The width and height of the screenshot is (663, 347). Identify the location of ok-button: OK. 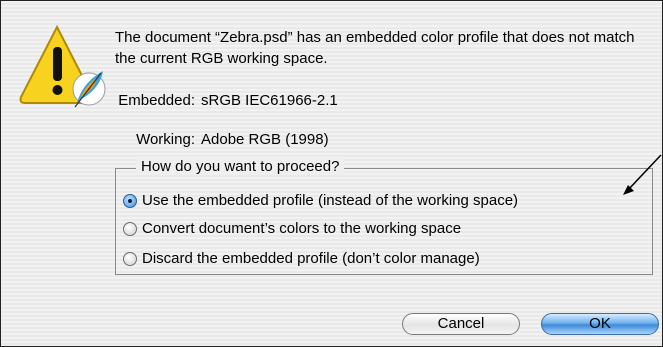
(600, 324).